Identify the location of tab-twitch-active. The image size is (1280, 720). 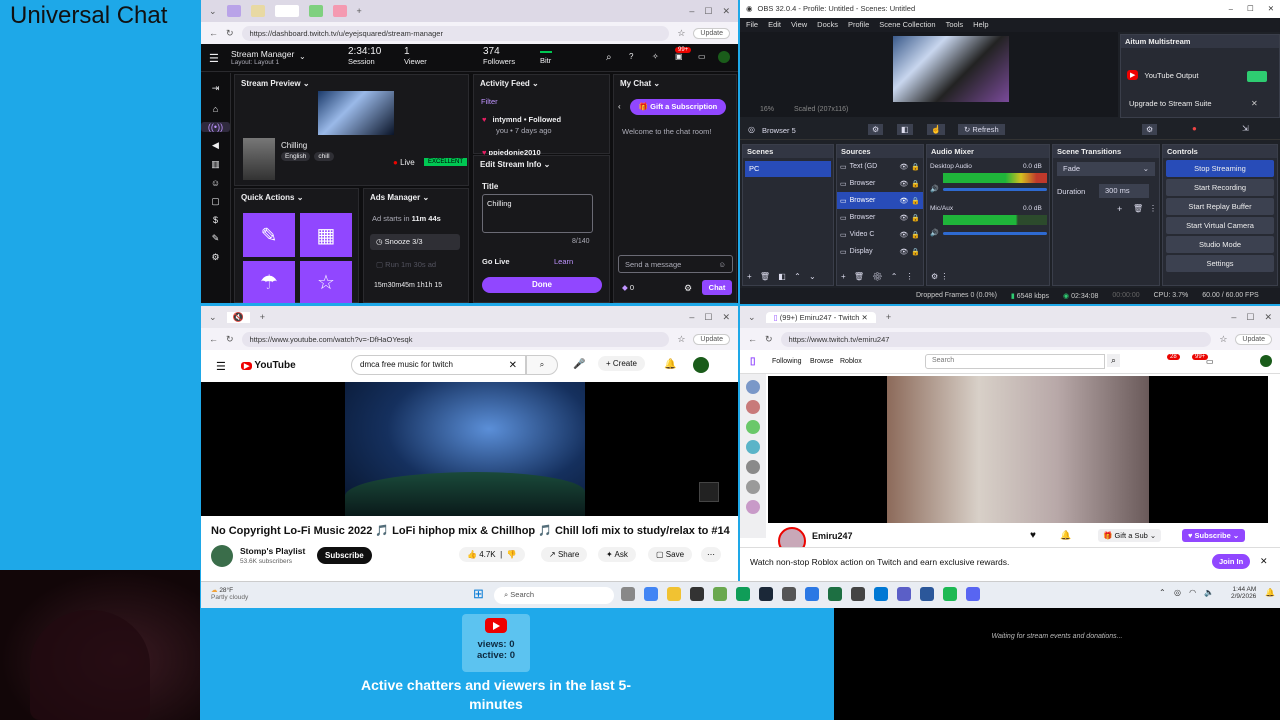
(286, 11).